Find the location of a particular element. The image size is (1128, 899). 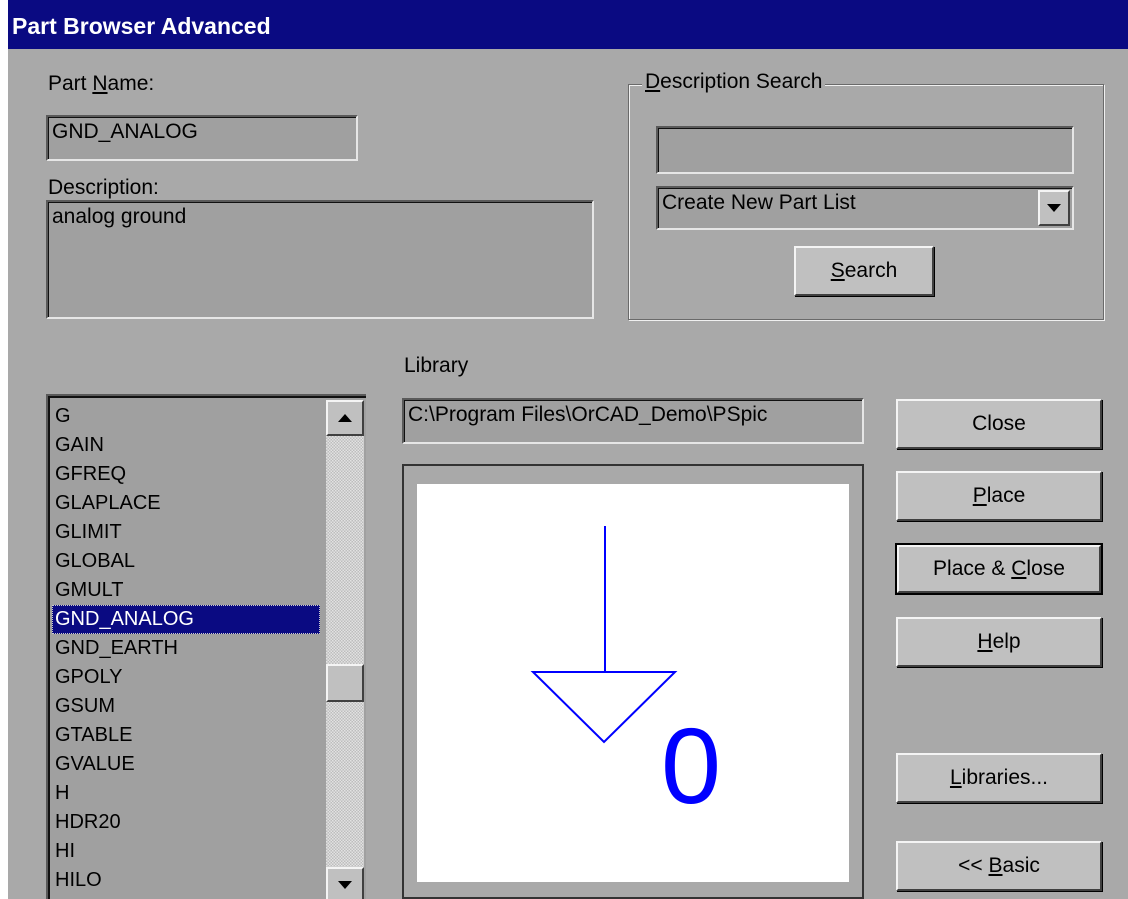

place-and-close-button: Place & Close is located at coordinates (999, 569).